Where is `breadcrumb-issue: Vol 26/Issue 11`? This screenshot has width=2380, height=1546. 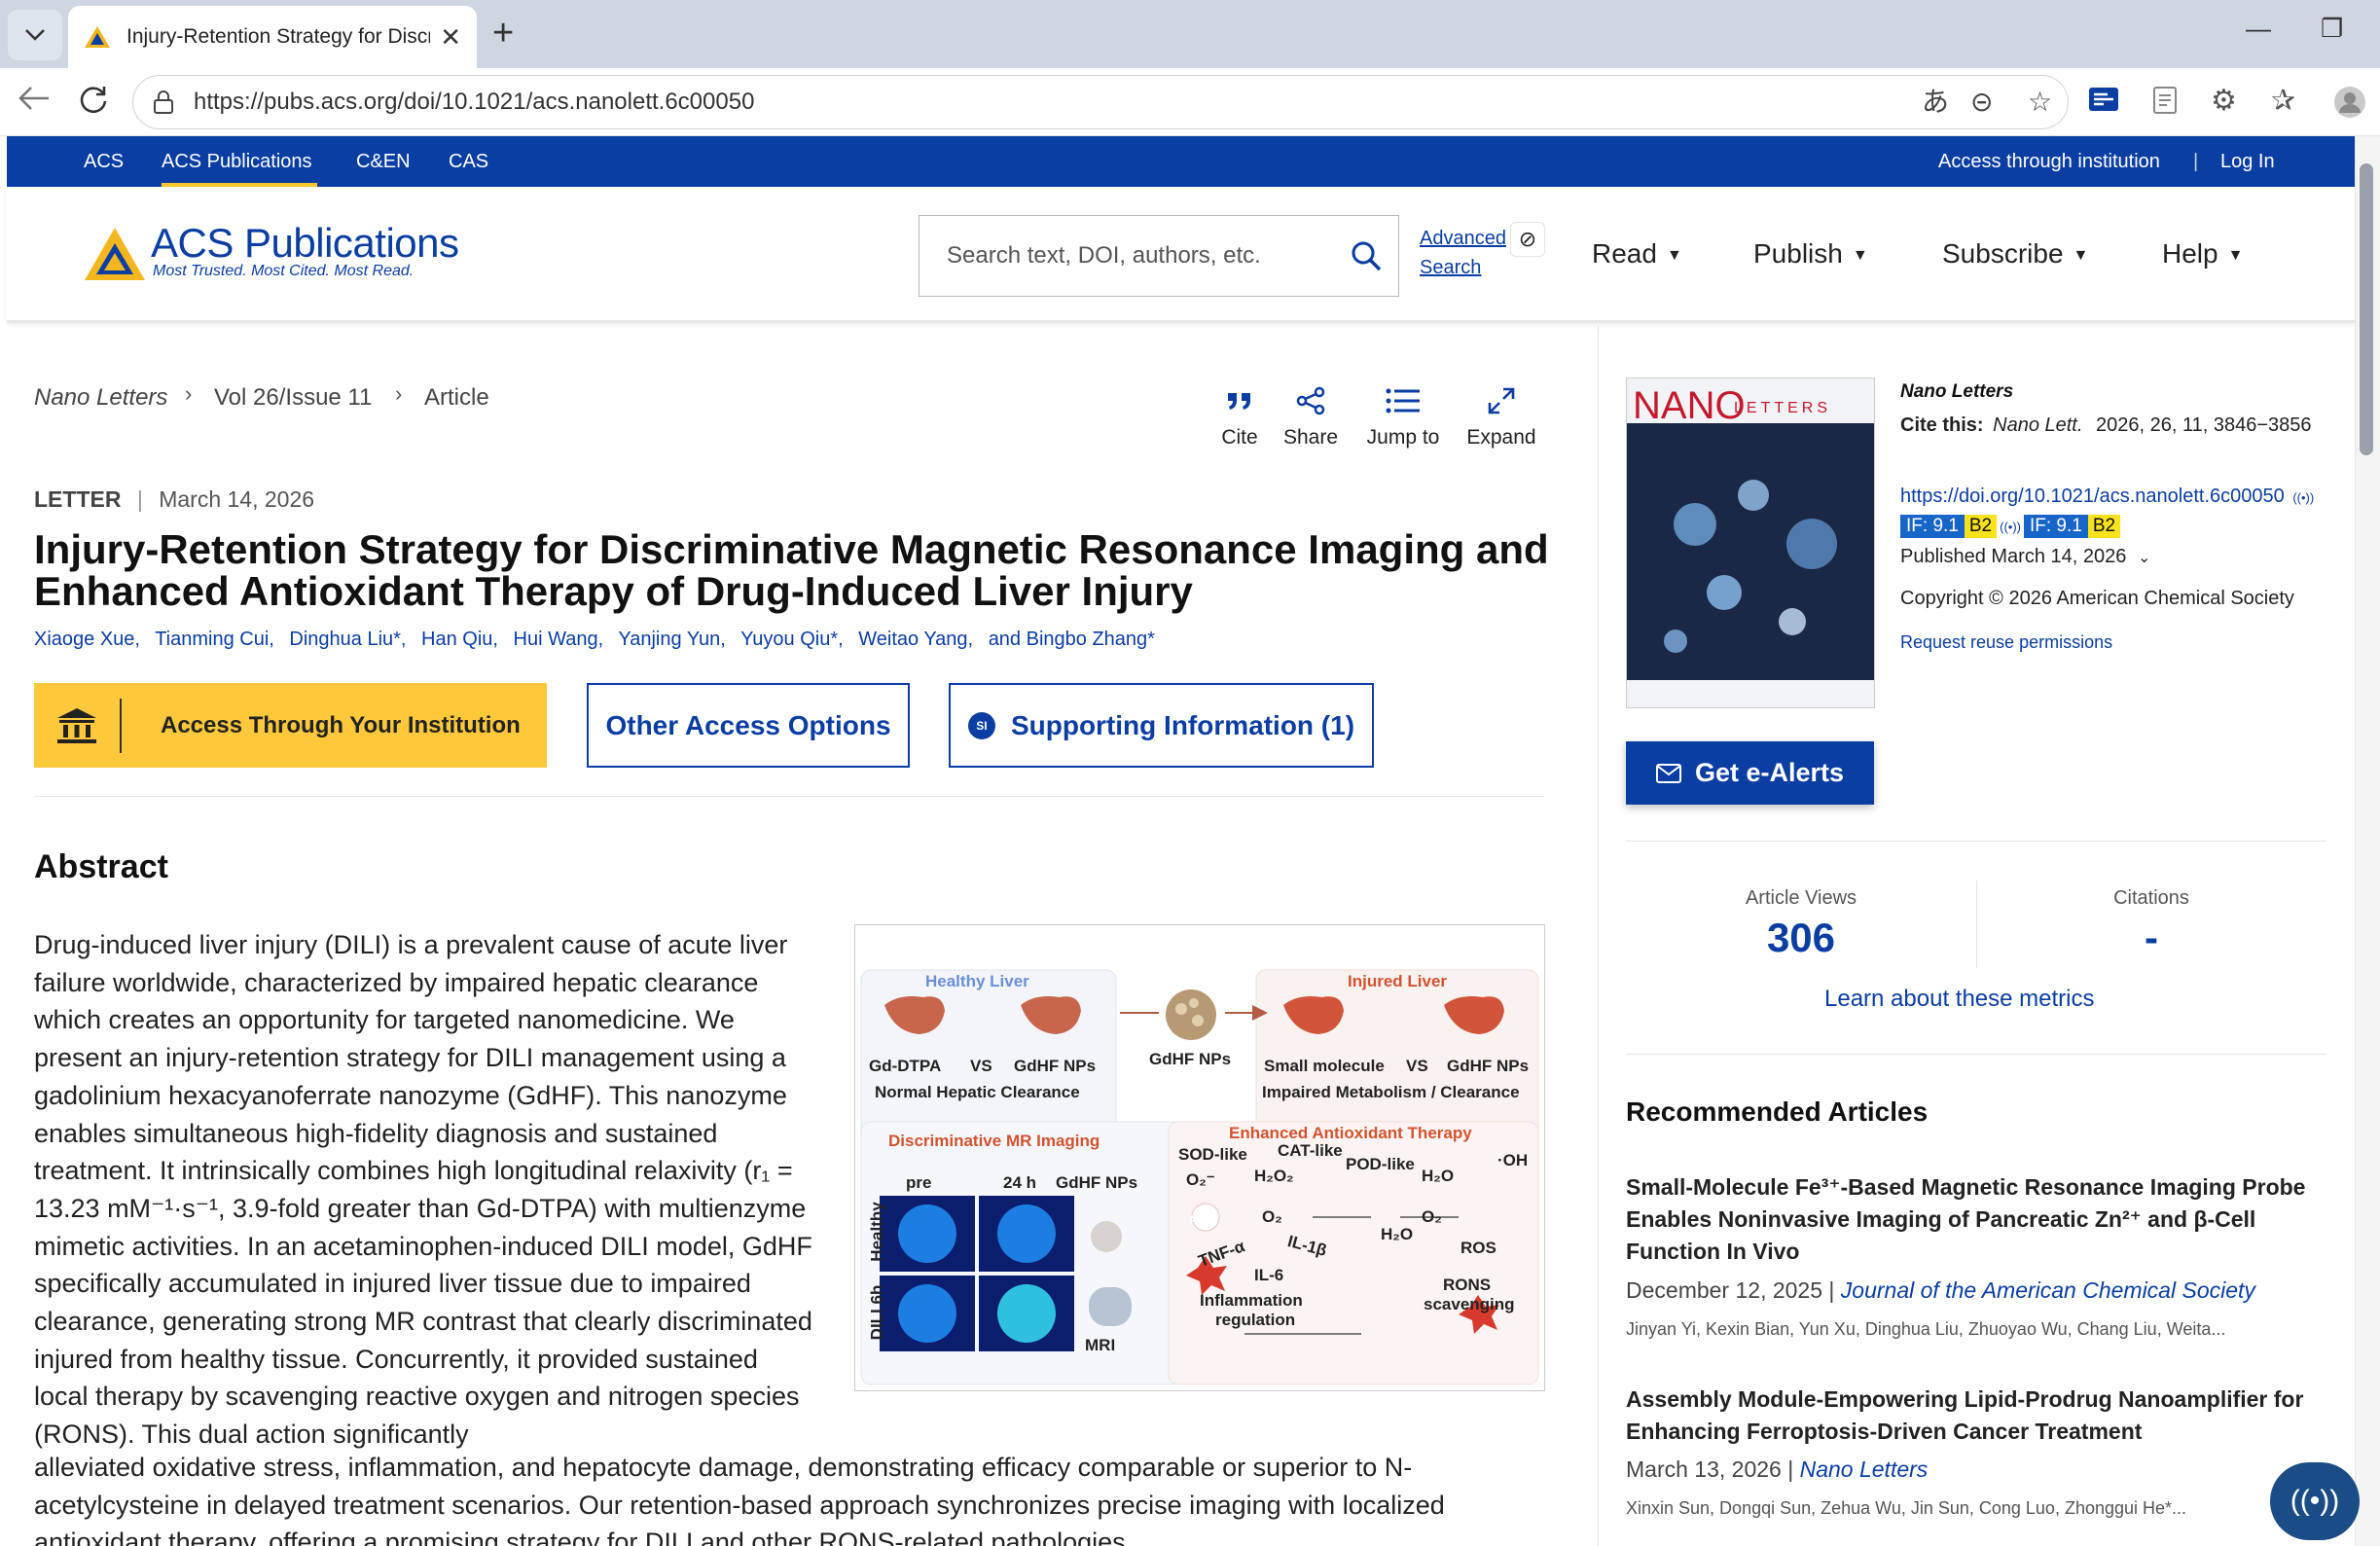
breadcrumb-issue: Vol 26/Issue 11 is located at coordinates (293, 398).